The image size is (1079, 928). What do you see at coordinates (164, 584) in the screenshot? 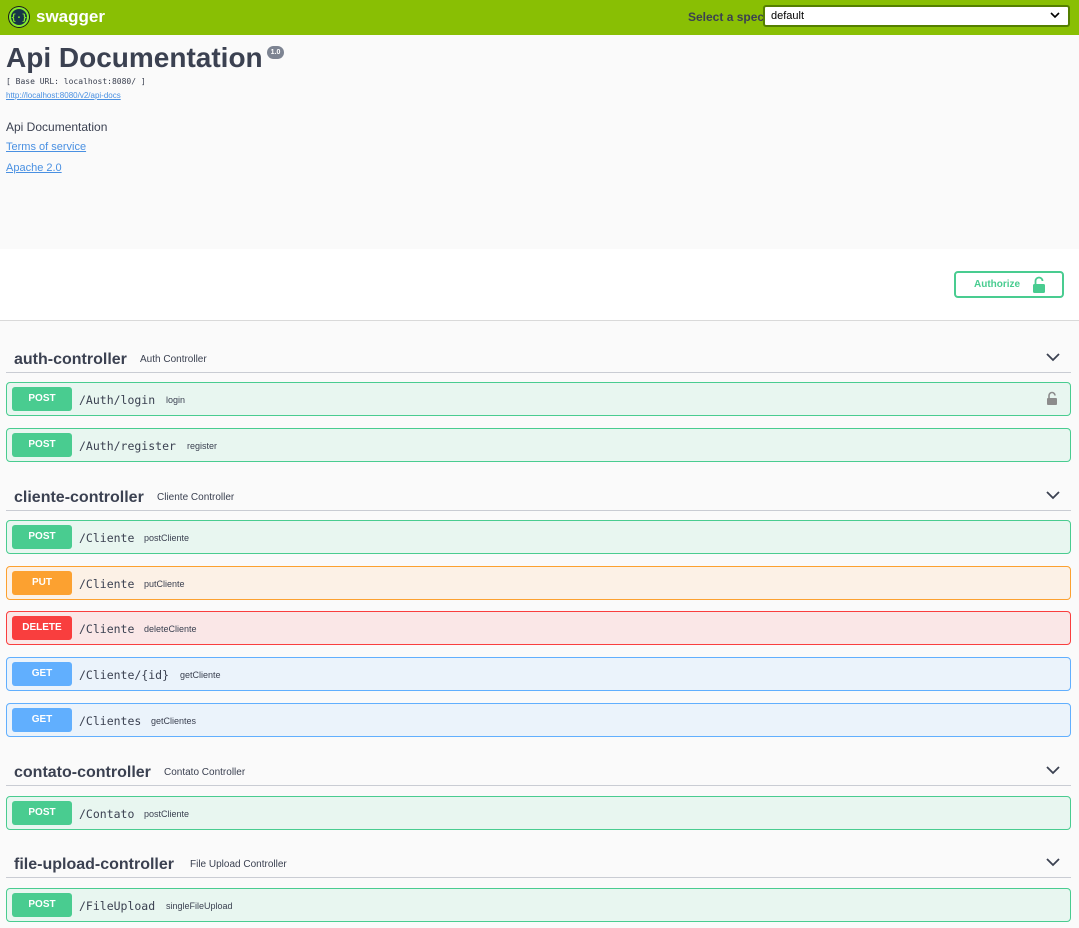
I see `operation-summary: putCliente` at bounding box center [164, 584].